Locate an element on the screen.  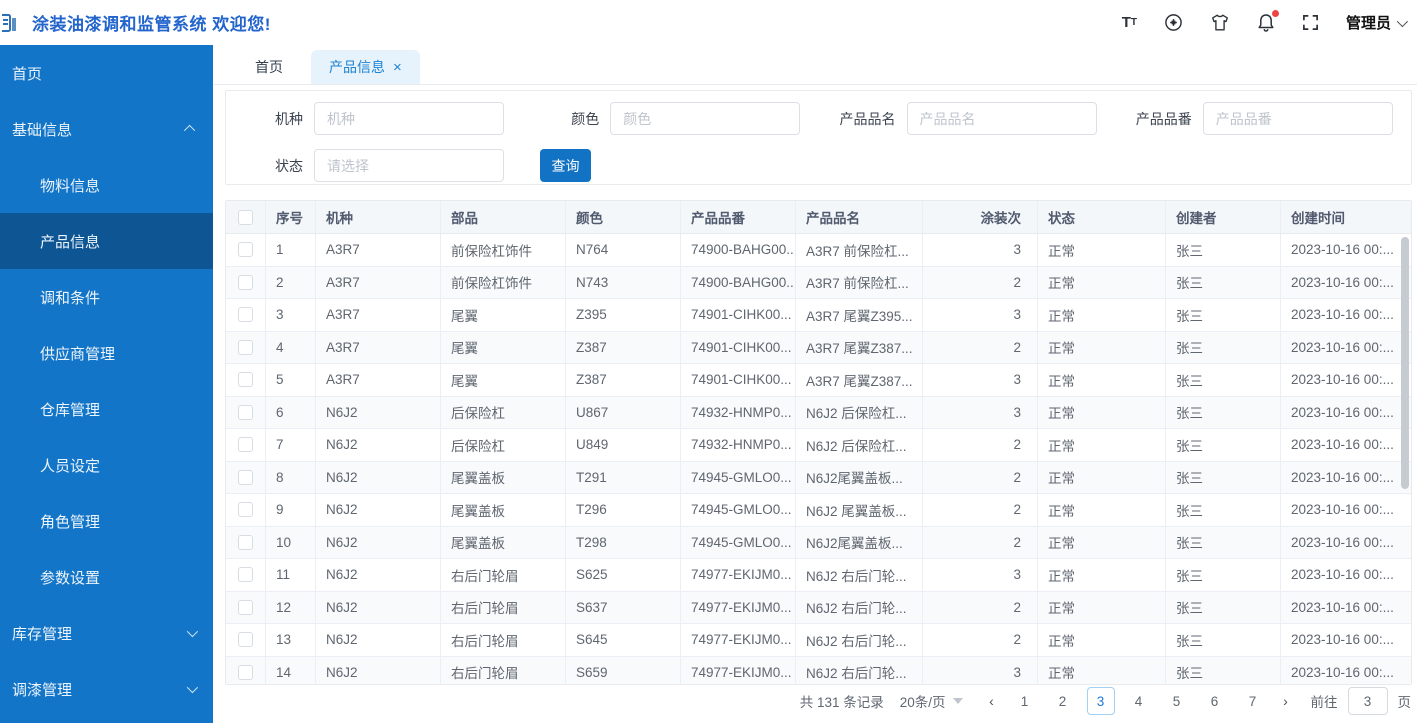
tab-label: 首页 is located at coordinates (269, 67).